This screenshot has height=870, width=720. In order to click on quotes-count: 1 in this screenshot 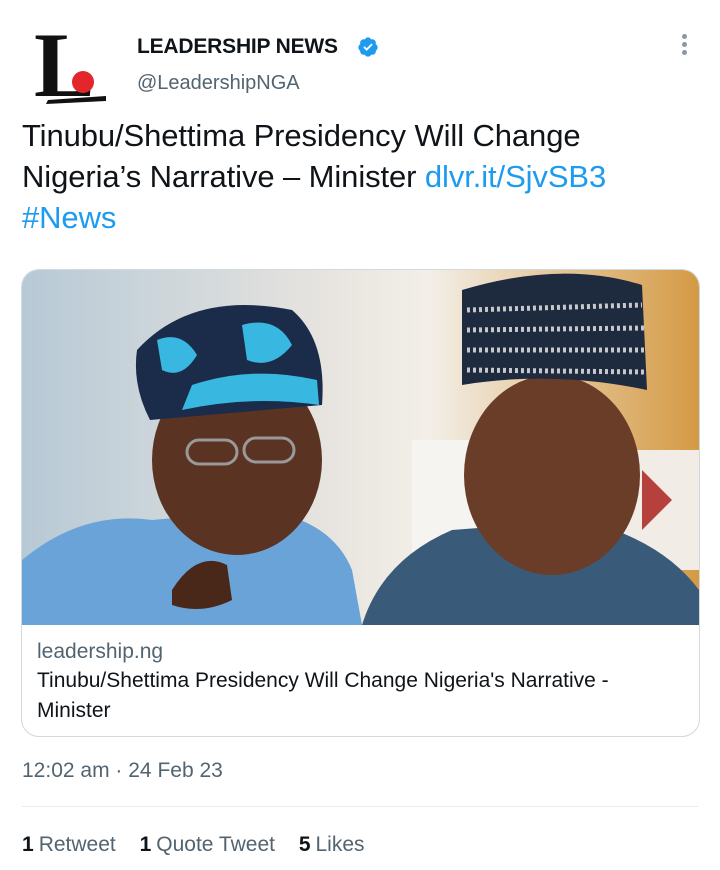, I will do `click(145, 844)`.